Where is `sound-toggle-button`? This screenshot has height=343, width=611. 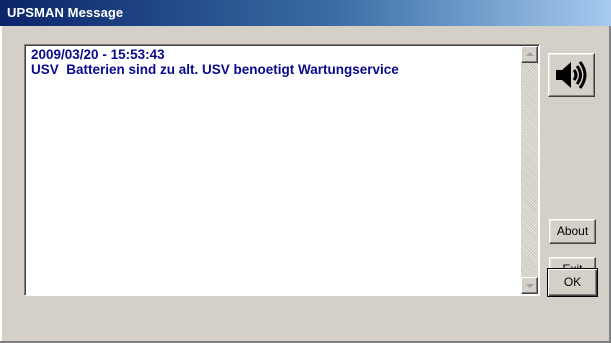 sound-toggle-button is located at coordinates (571, 75).